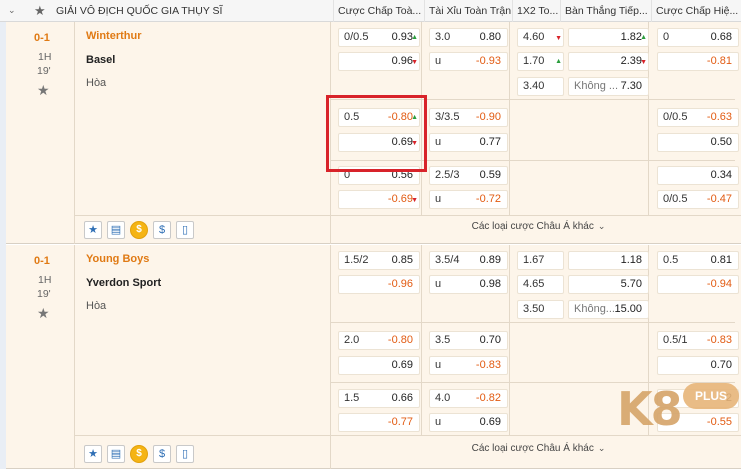 Image resolution: width=741 pixels, height=469 pixels. I want to click on odds-under: u 0.77, so click(468, 142).